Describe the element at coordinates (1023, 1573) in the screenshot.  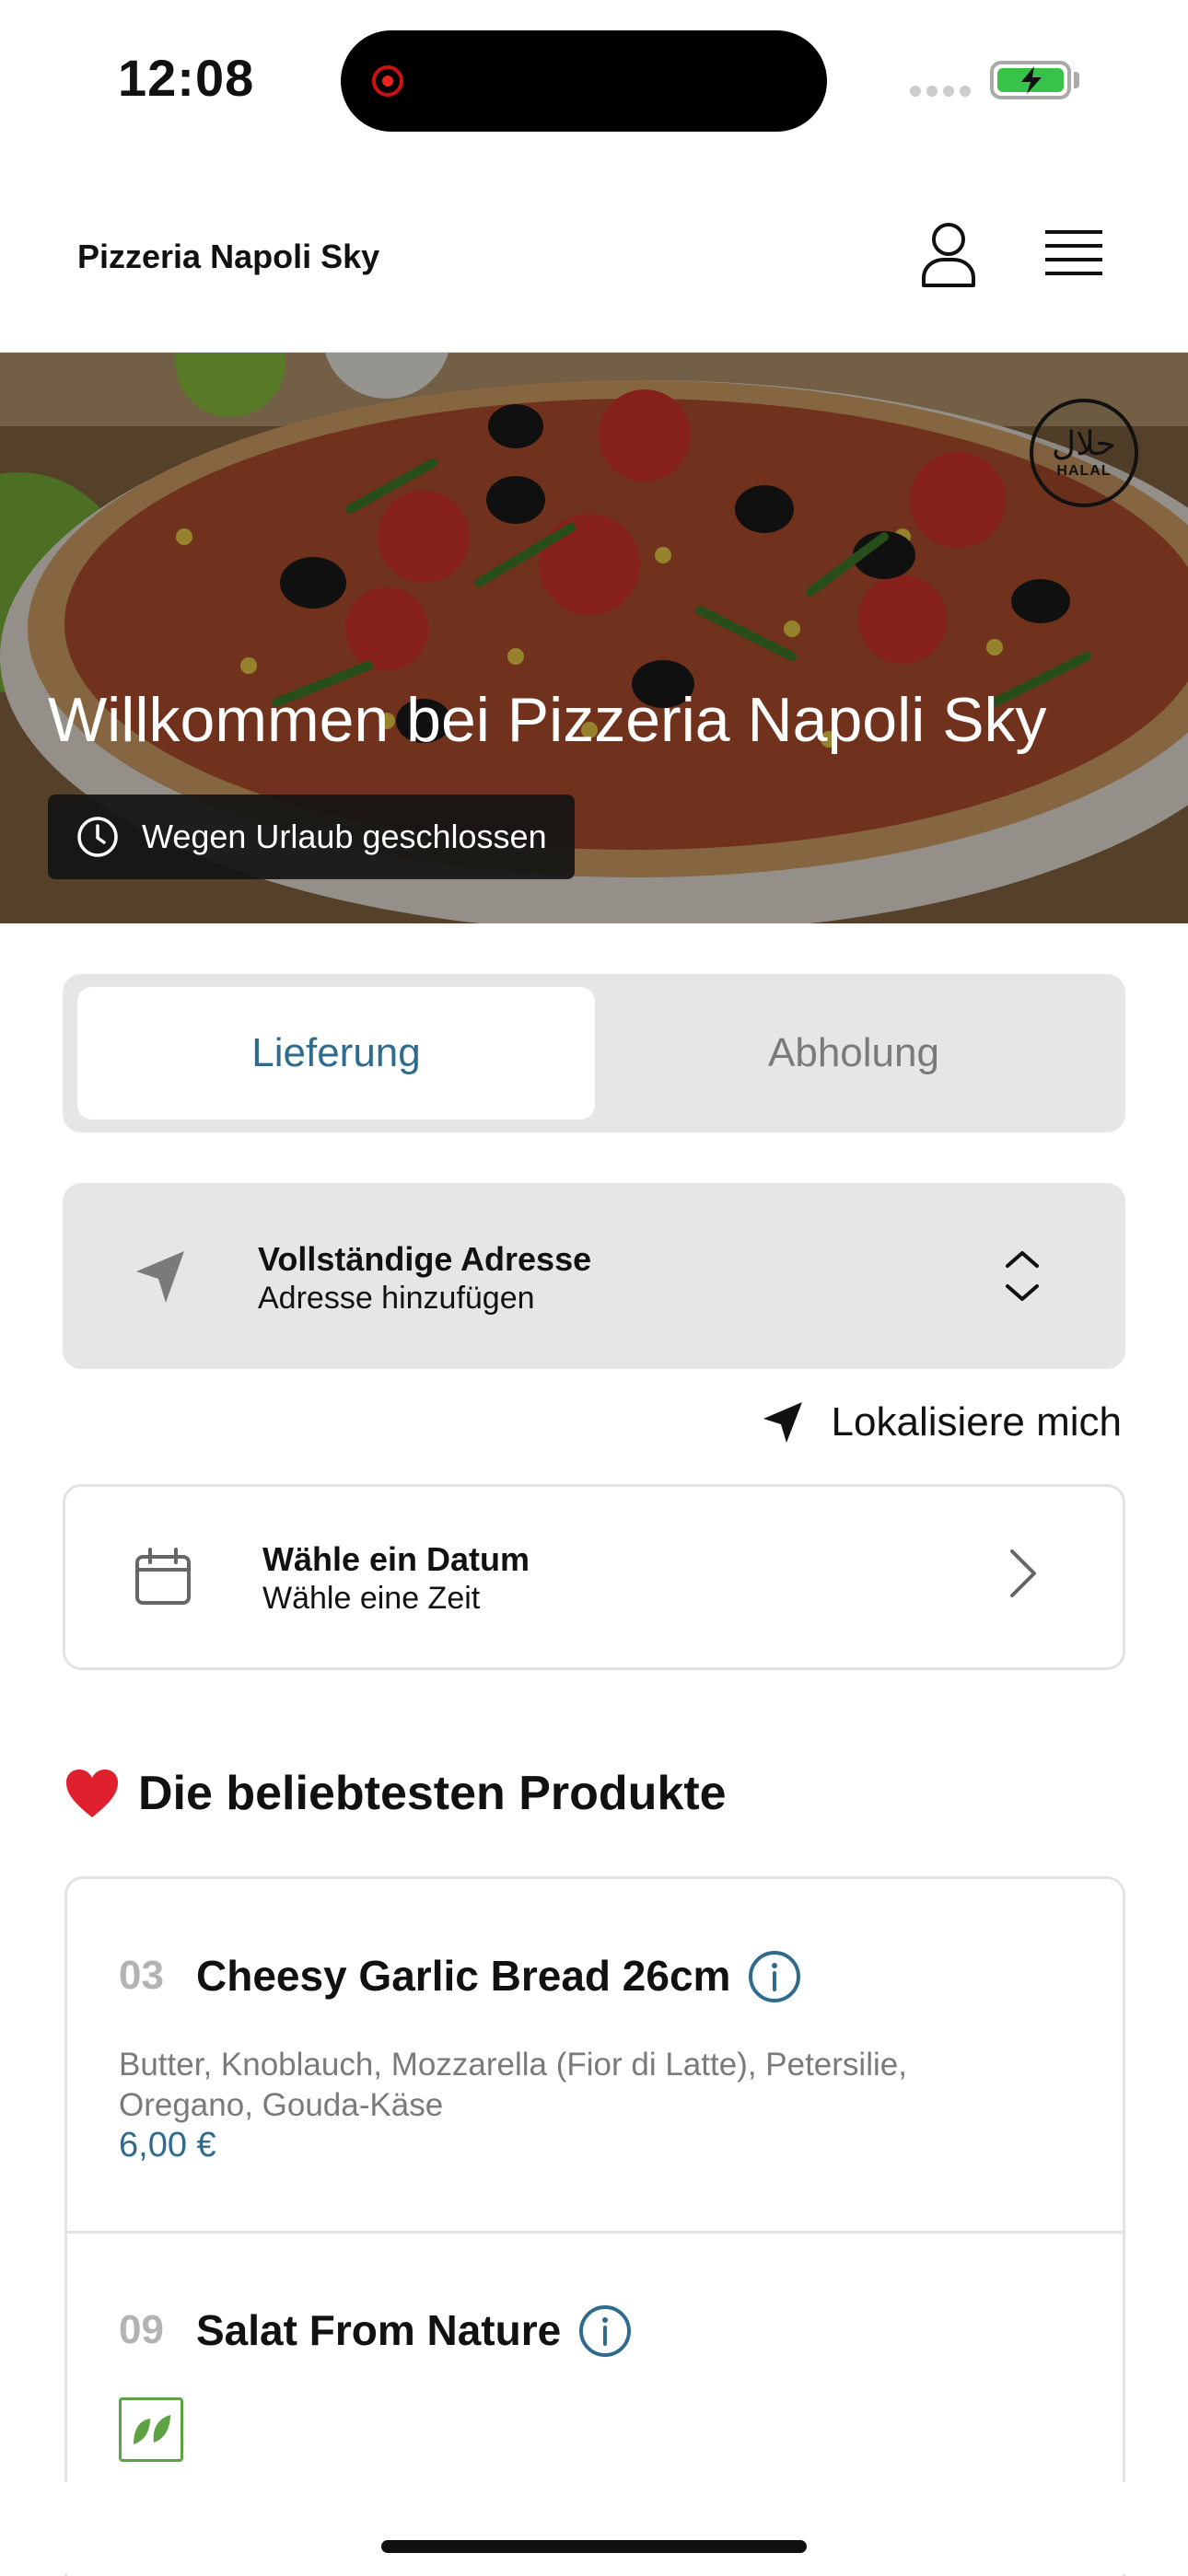
I see `chevron-right-icon` at that location.